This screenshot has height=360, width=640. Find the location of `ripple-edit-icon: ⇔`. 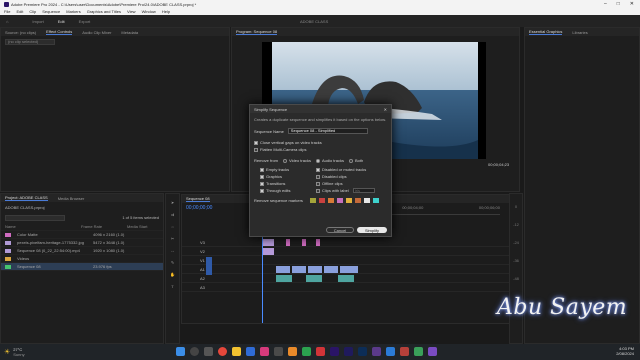

ripple-edit-icon: ⇔ is located at coordinates (173, 226).